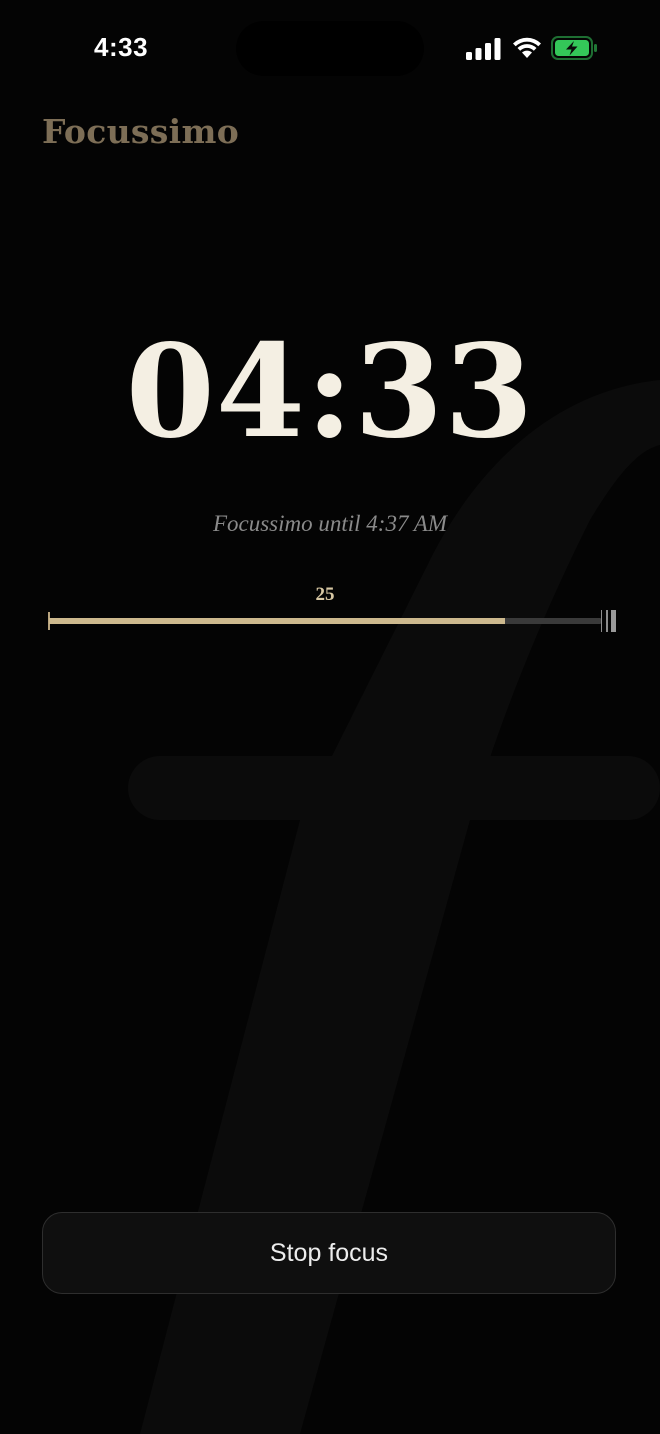 The width and height of the screenshot is (660, 1434). What do you see at coordinates (330, 48) in the screenshot?
I see `dynamic-island` at bounding box center [330, 48].